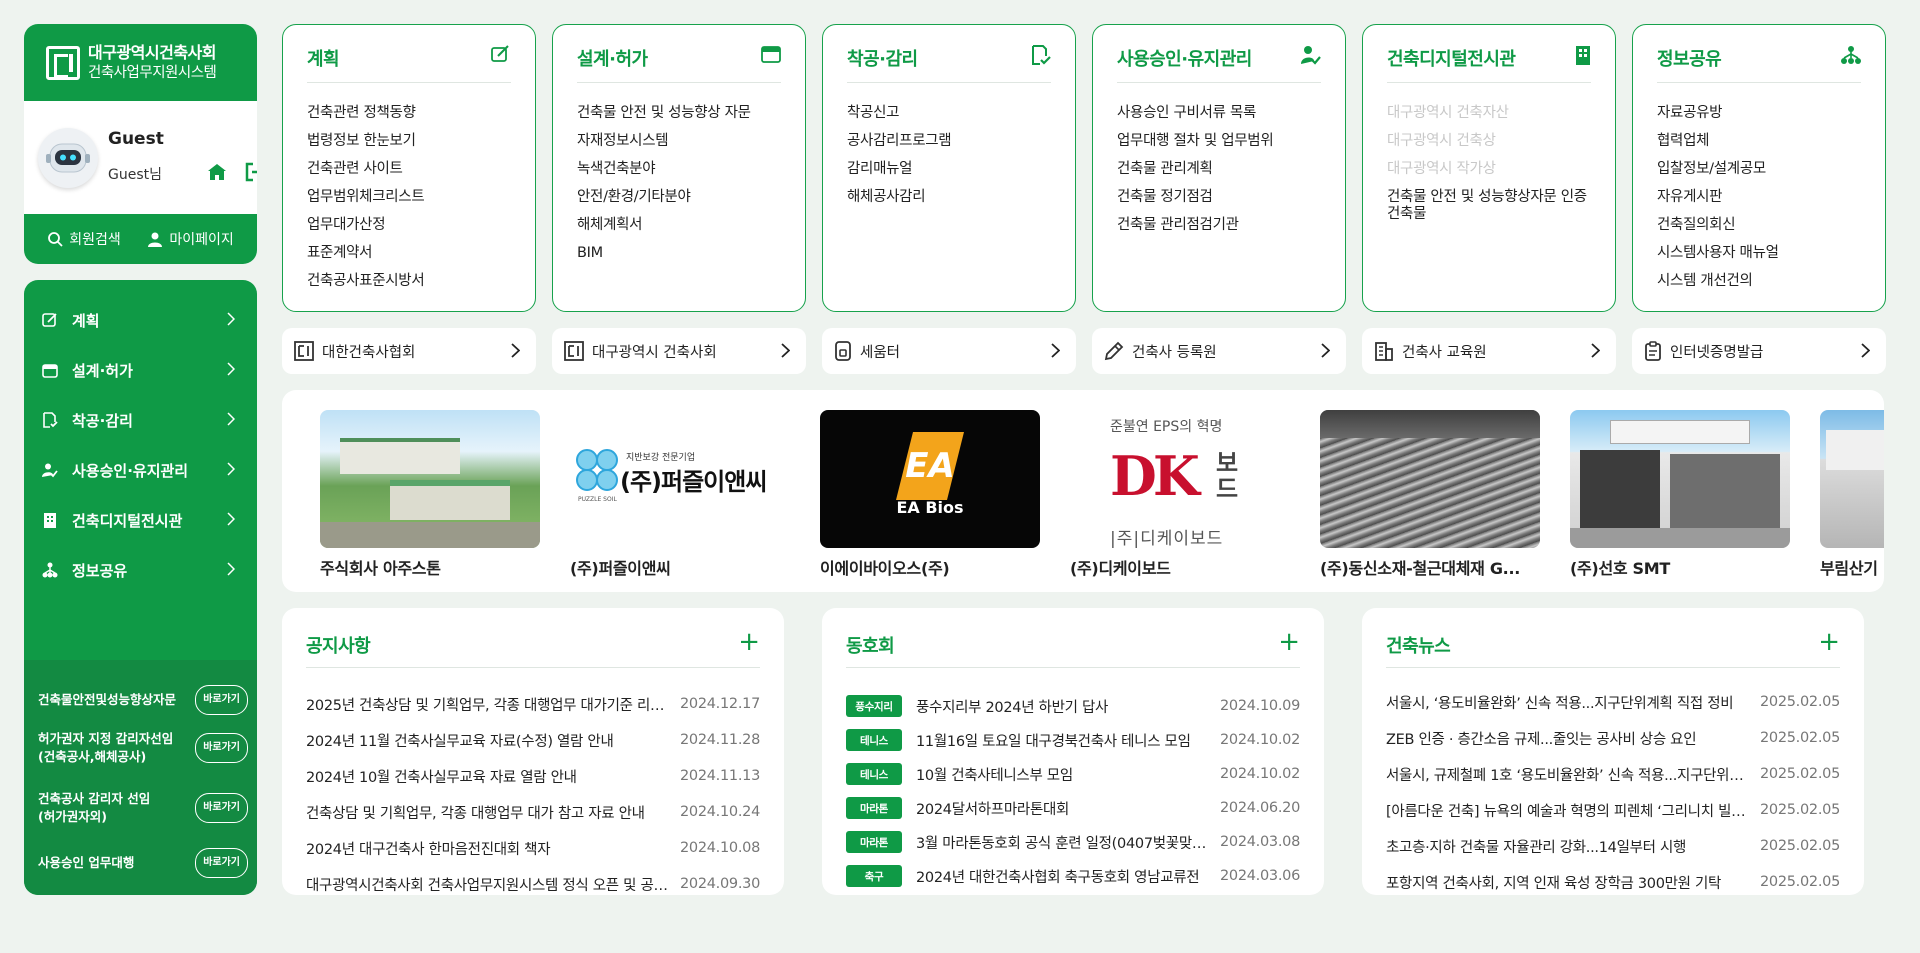 This screenshot has height=953, width=1920. Describe the element at coordinates (930, 494) in the screenshot. I see `partner-card: EA EA Bios 이에이바이오스(주)` at that location.